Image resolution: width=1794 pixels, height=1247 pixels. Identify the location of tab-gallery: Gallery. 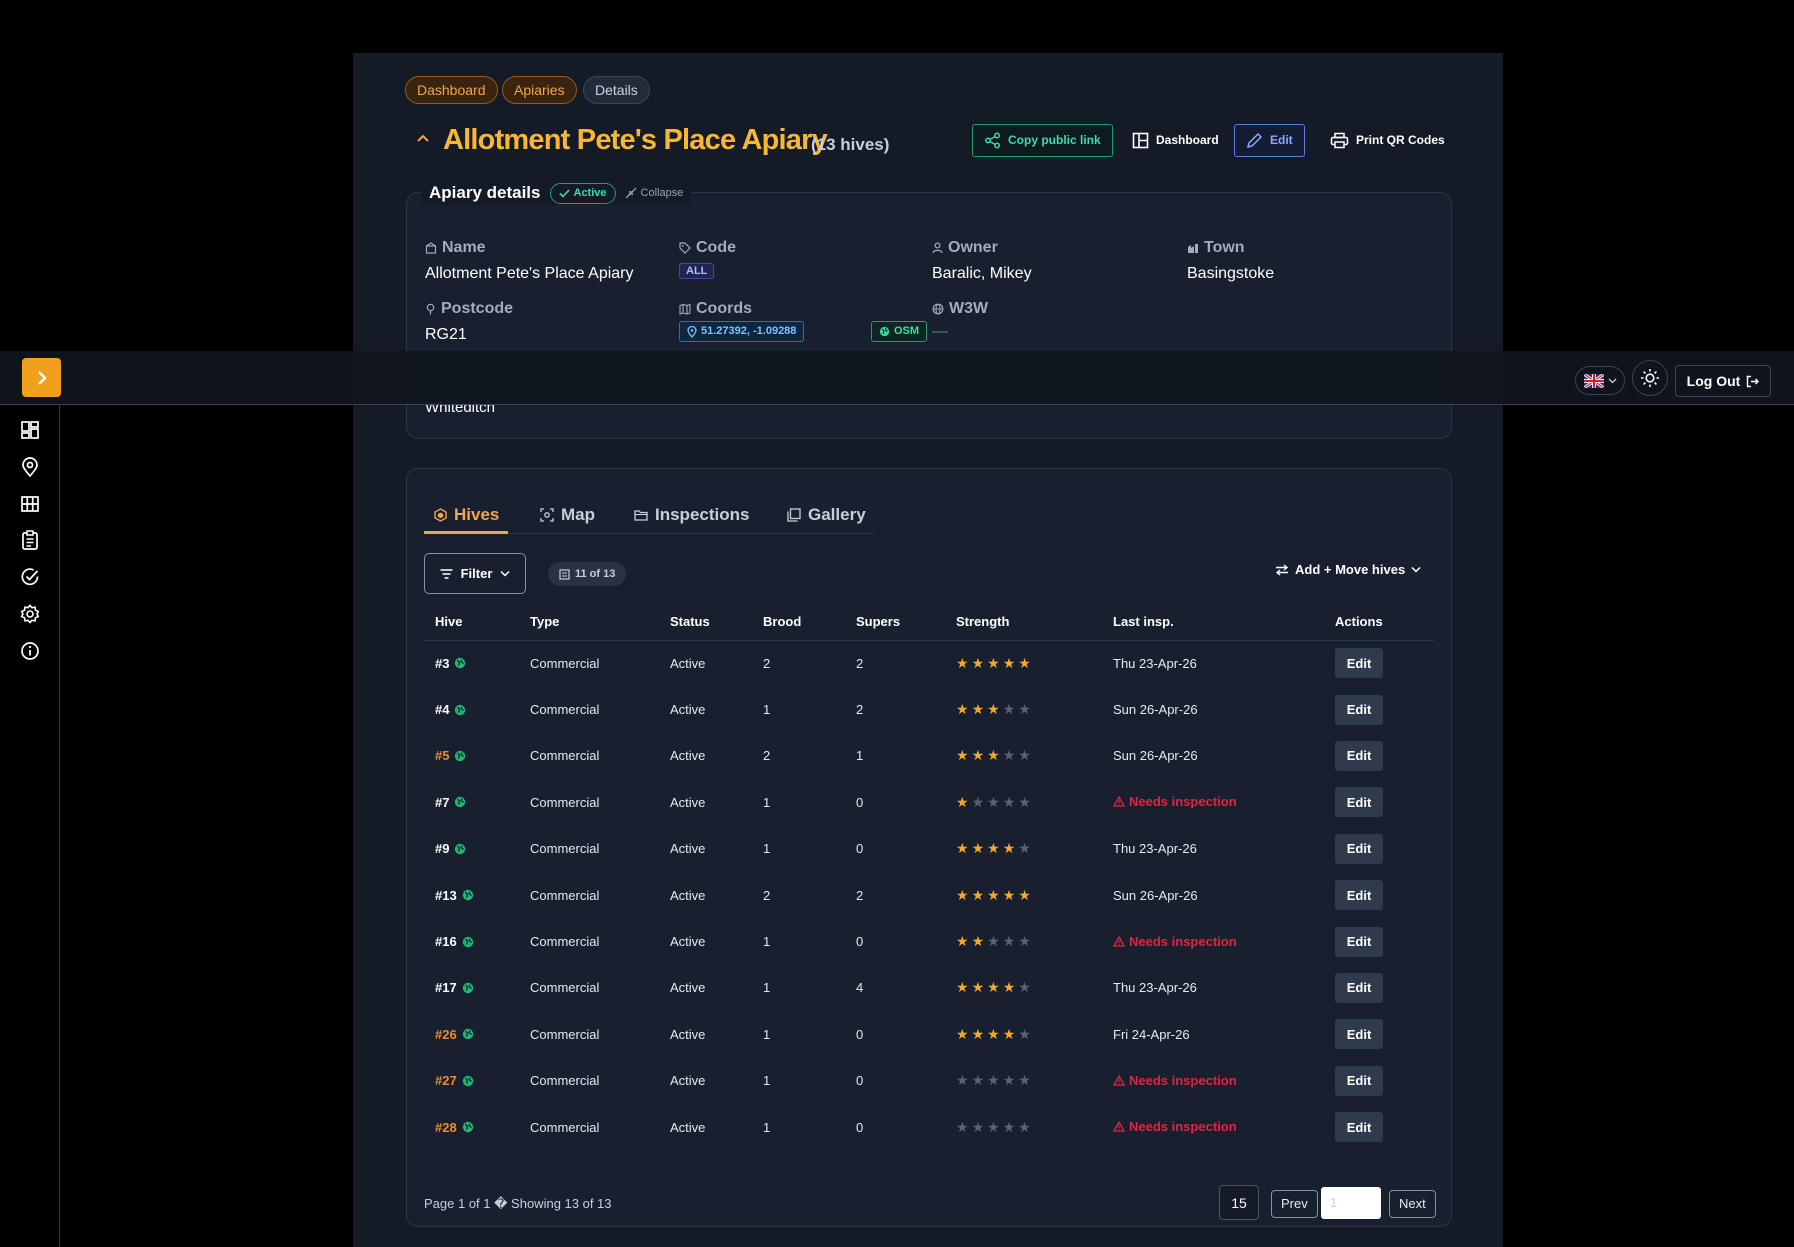
(826, 515).